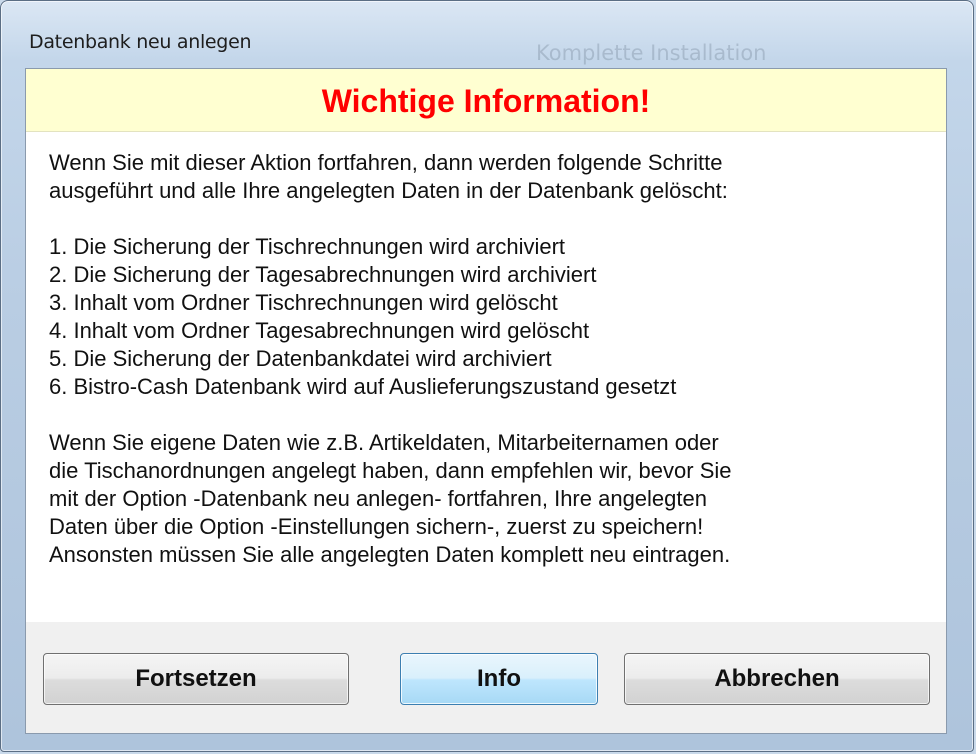  I want to click on warning-banner: Wichtige Information!, so click(486, 100).